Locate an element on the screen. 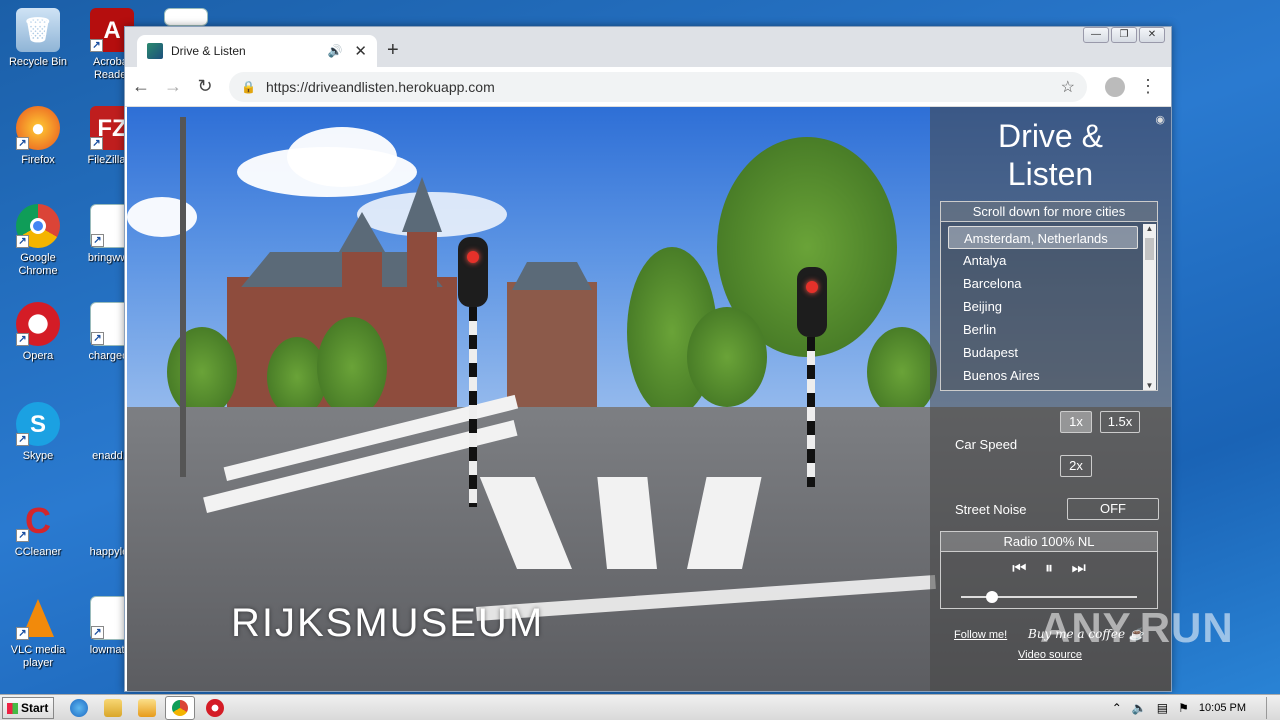 This screenshot has height=720, width=1280. forward-arrow-icon: → is located at coordinates (173, 86).